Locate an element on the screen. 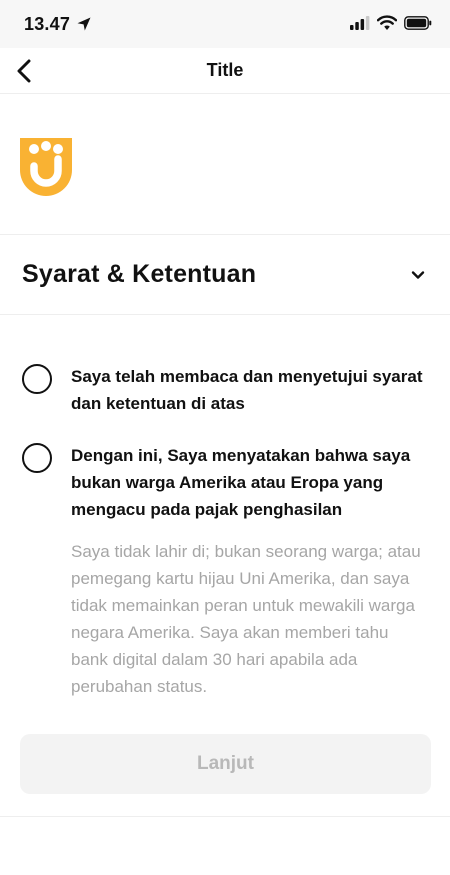 This screenshot has width=450, height=875. status-time: 13.47 is located at coordinates (47, 24).